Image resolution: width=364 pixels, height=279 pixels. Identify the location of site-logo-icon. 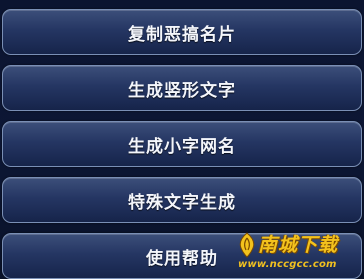
(247, 245).